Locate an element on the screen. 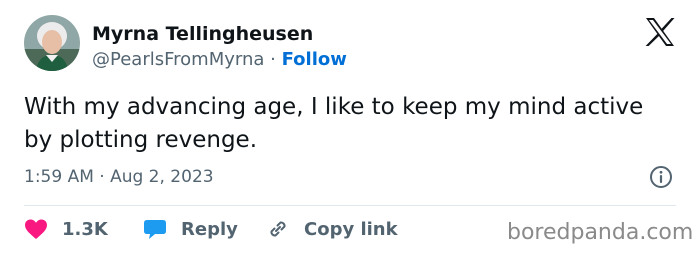  copy-link-label: Copy link is located at coordinates (351, 229).